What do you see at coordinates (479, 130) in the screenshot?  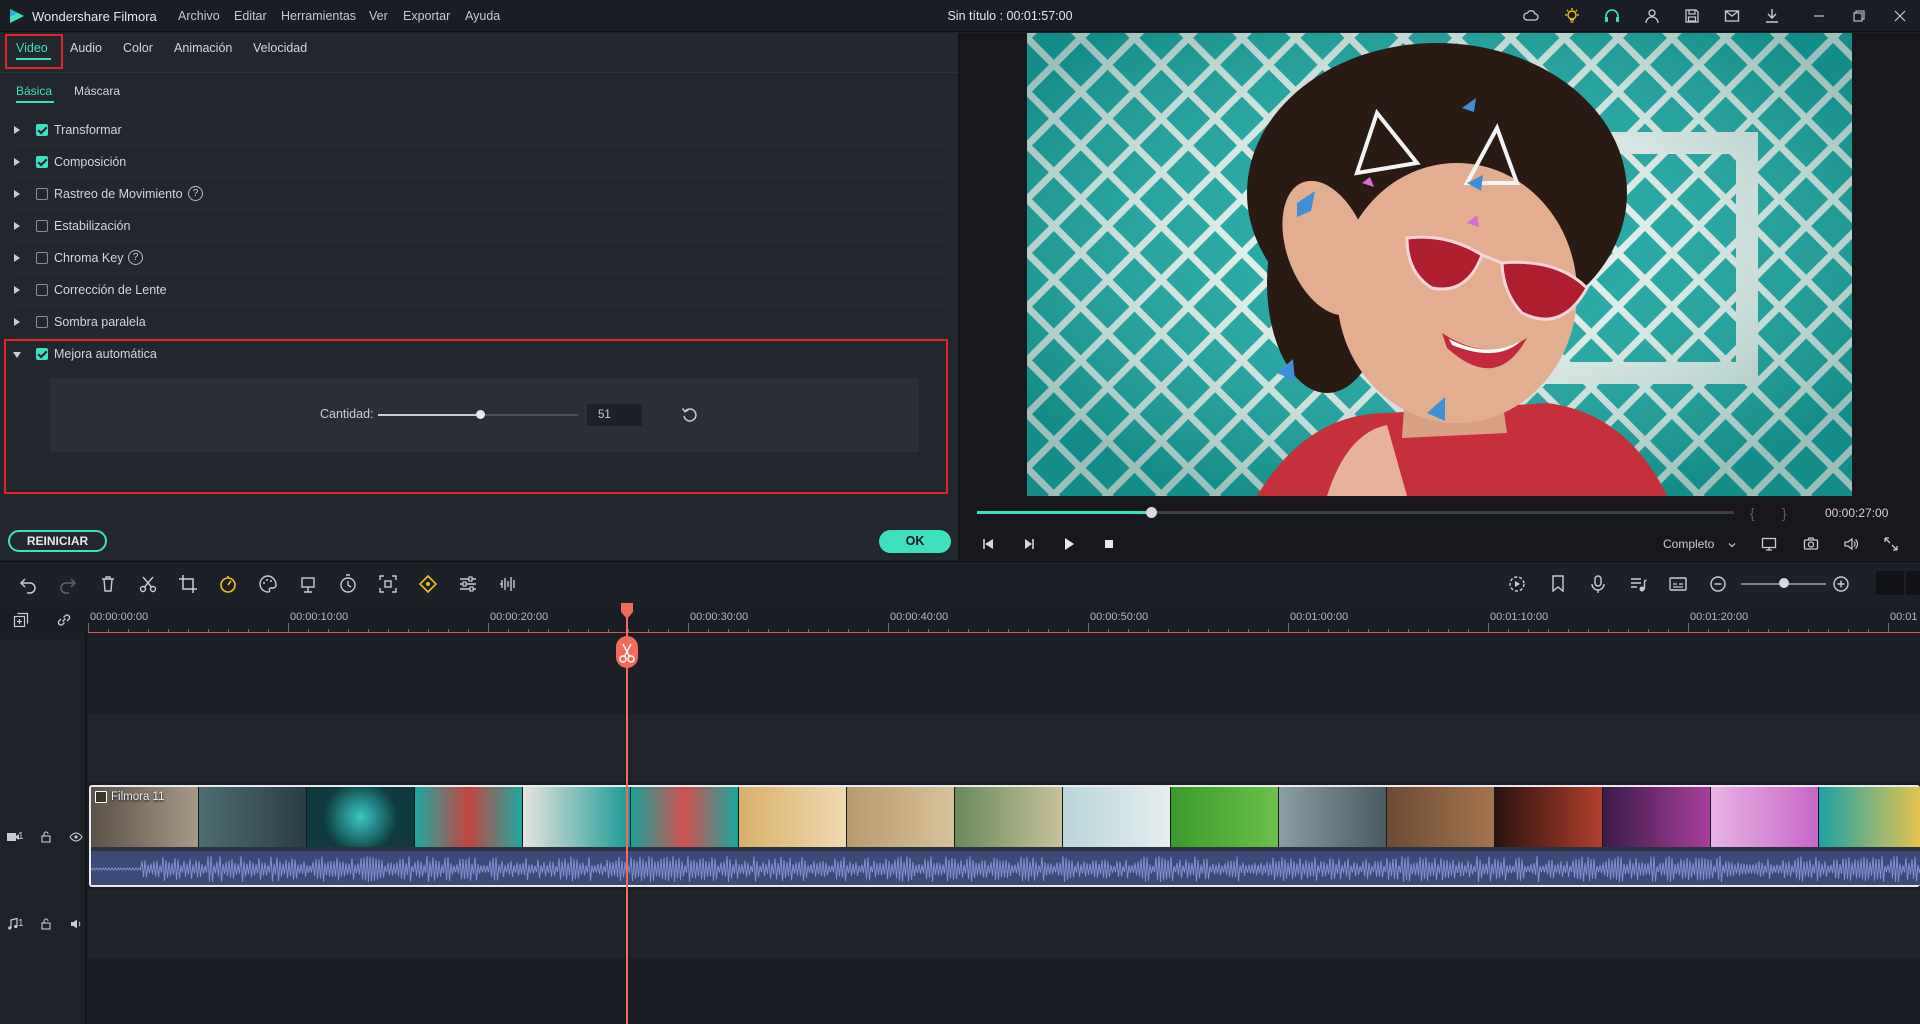 I see `row-transformar: Transformar` at bounding box center [479, 130].